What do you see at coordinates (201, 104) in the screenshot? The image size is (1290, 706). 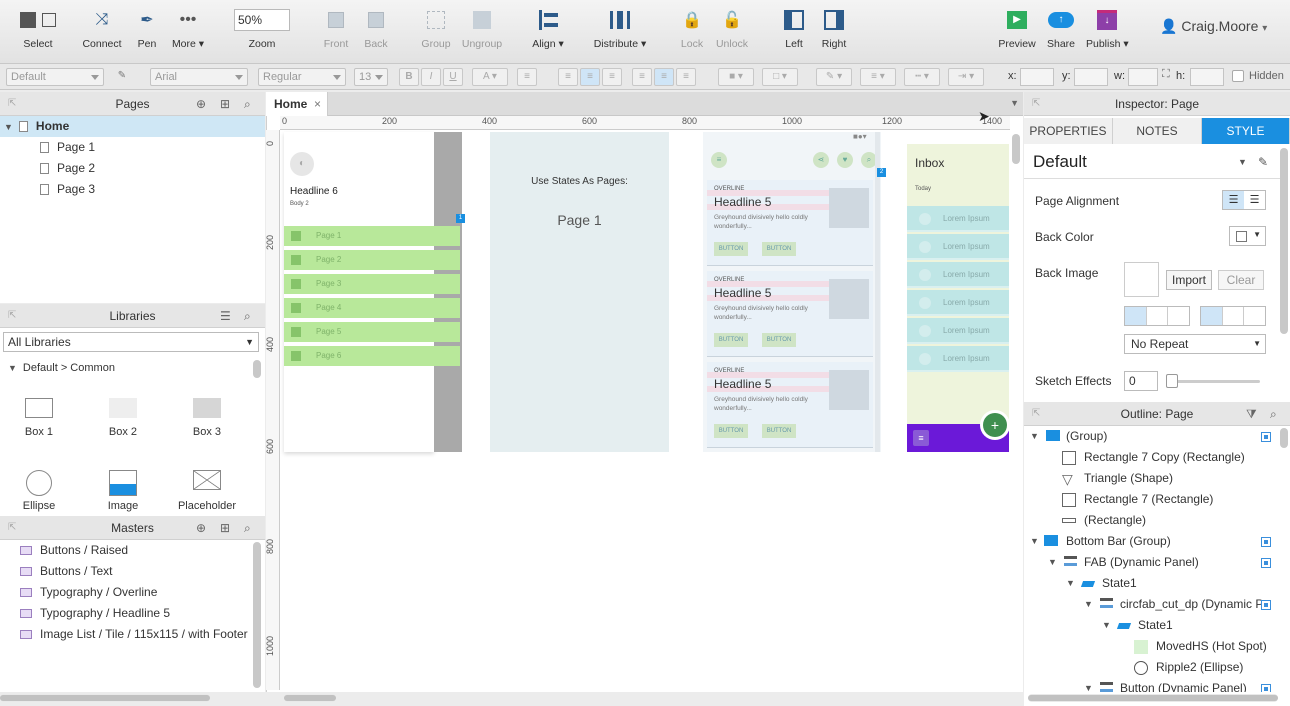 I see `add-page-icon: ⊕` at bounding box center [201, 104].